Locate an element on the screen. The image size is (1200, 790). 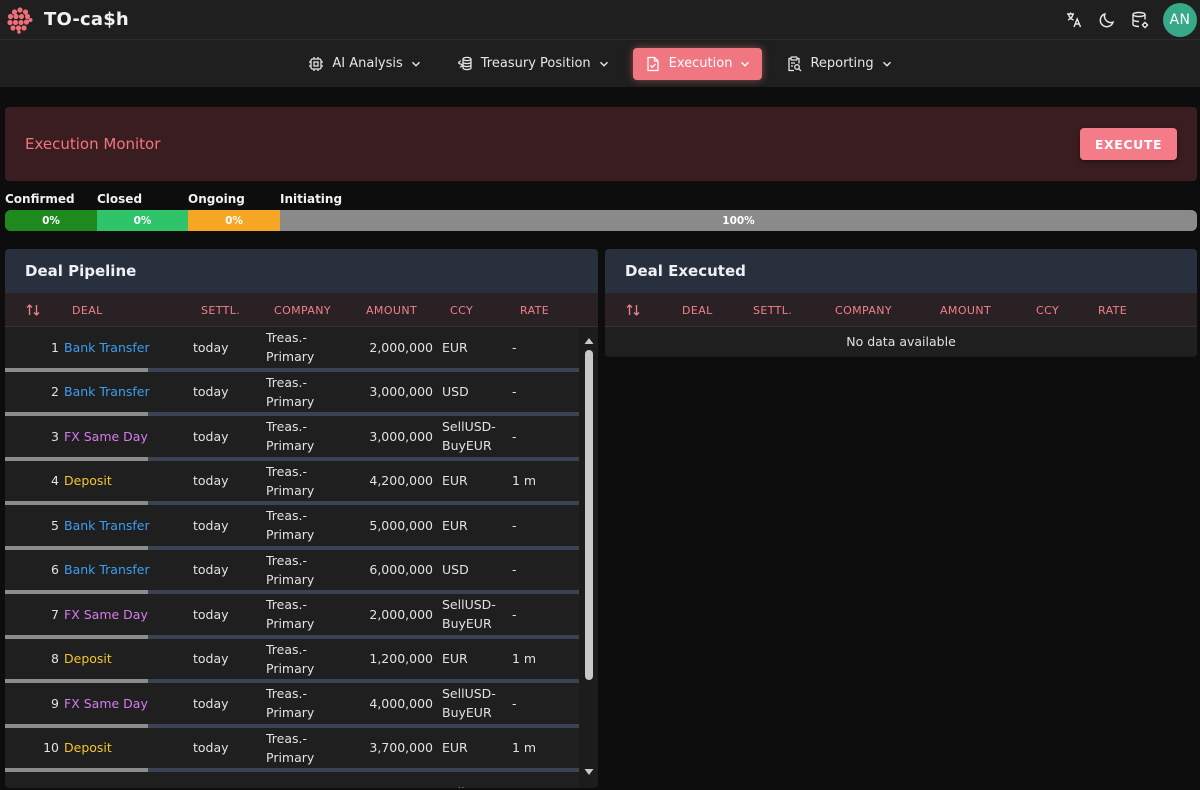
amount-cell: 2,000,000 is located at coordinates (401, 347).